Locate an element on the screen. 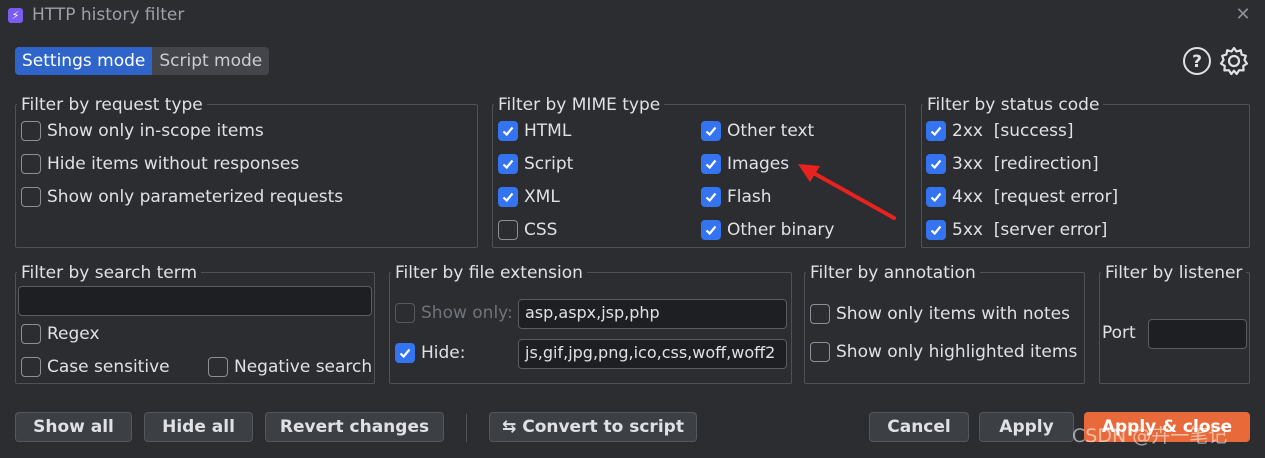  show-only-extension-checkbox: Show only: is located at coordinates (454, 313).